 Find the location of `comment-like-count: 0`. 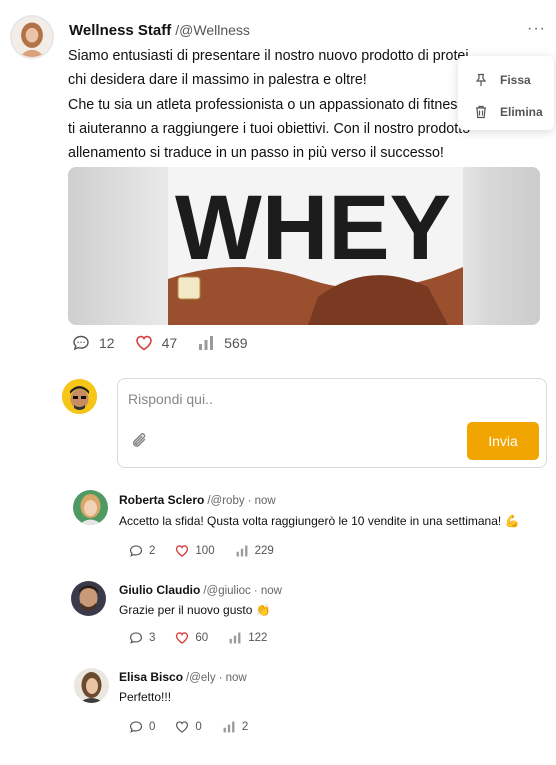

comment-like-count: 0 is located at coordinates (188, 727).